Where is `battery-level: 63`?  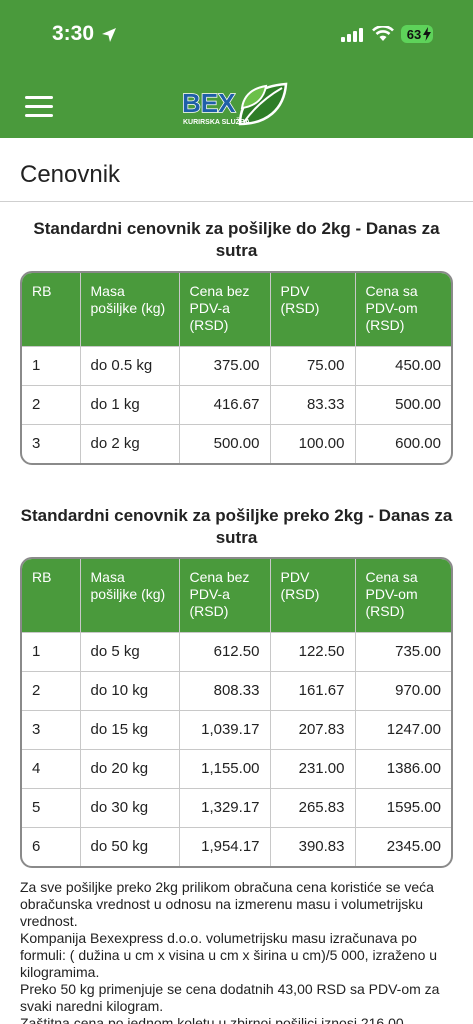 battery-level: 63 is located at coordinates (414, 34).